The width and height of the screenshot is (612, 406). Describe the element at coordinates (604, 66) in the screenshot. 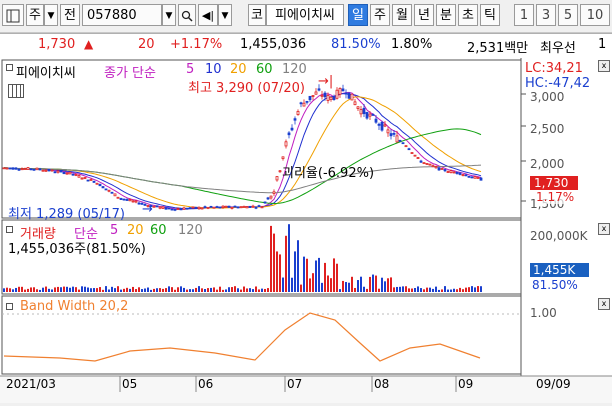

I see `price-panel-close-icon: x` at that location.